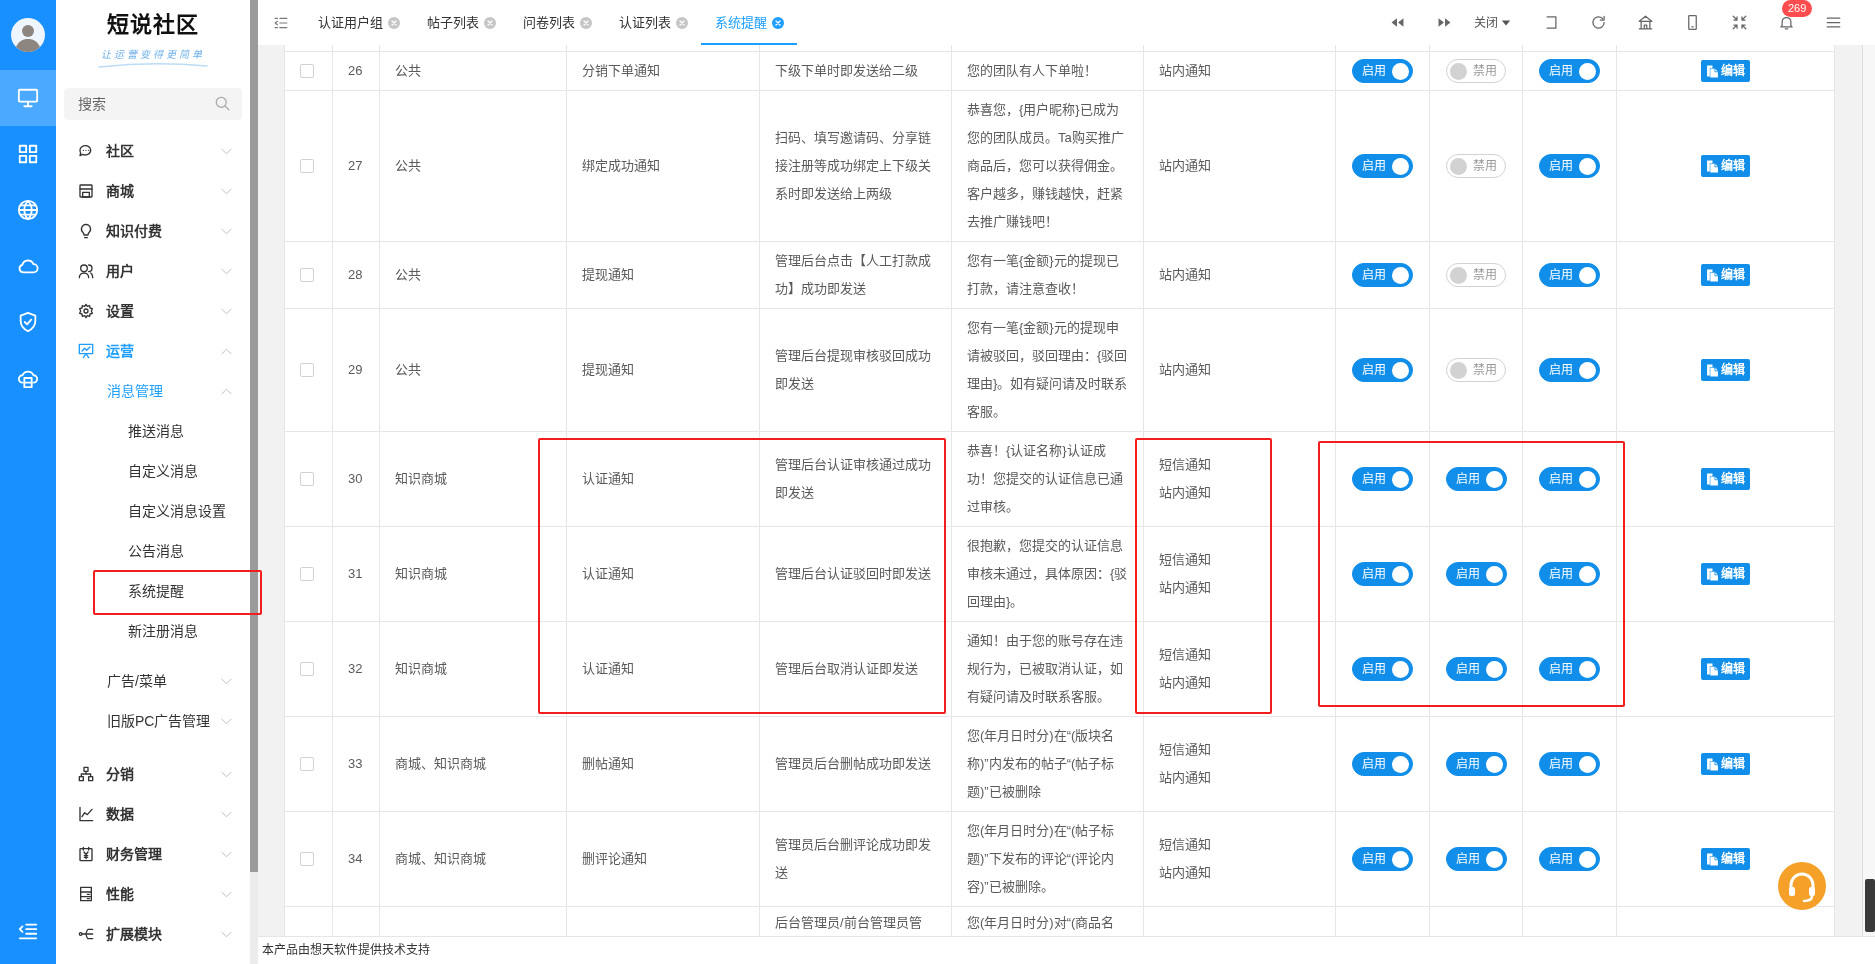 The image size is (1875, 964). Describe the element at coordinates (557, 22) in the screenshot. I see `tab: 问卷列表` at that location.